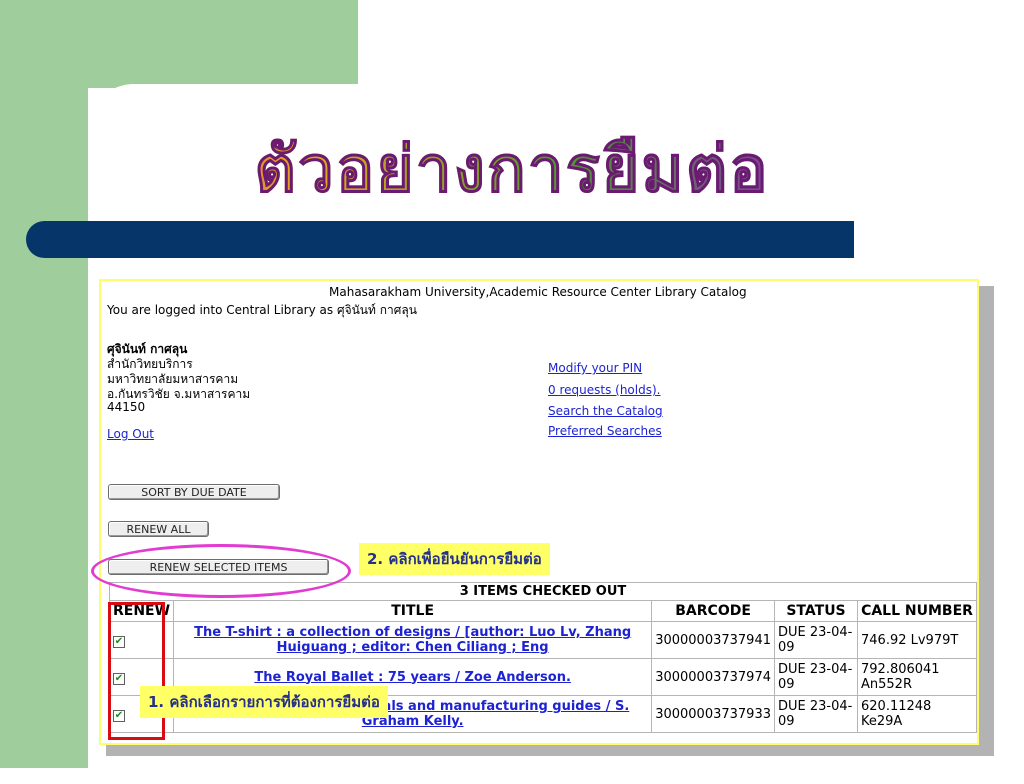 The width and height of the screenshot is (1024, 784). Describe the element at coordinates (713, 714) in the screenshot. I see `barcode-cell: 30000003737933` at that location.